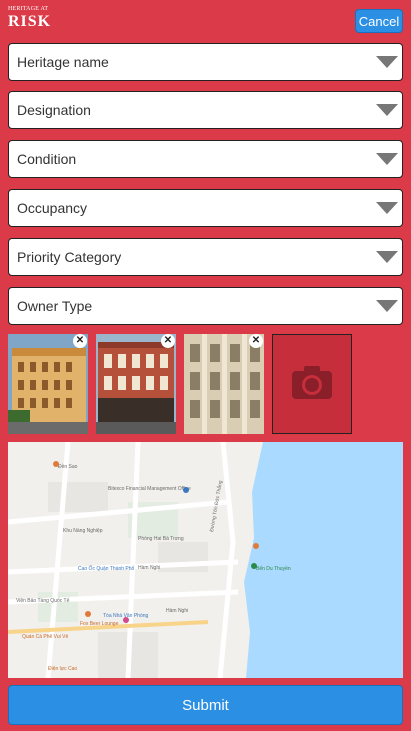 The height and width of the screenshot is (731, 411). Describe the element at coordinates (205, 110) in the screenshot. I see `designation-dropdown: Designation` at that location.